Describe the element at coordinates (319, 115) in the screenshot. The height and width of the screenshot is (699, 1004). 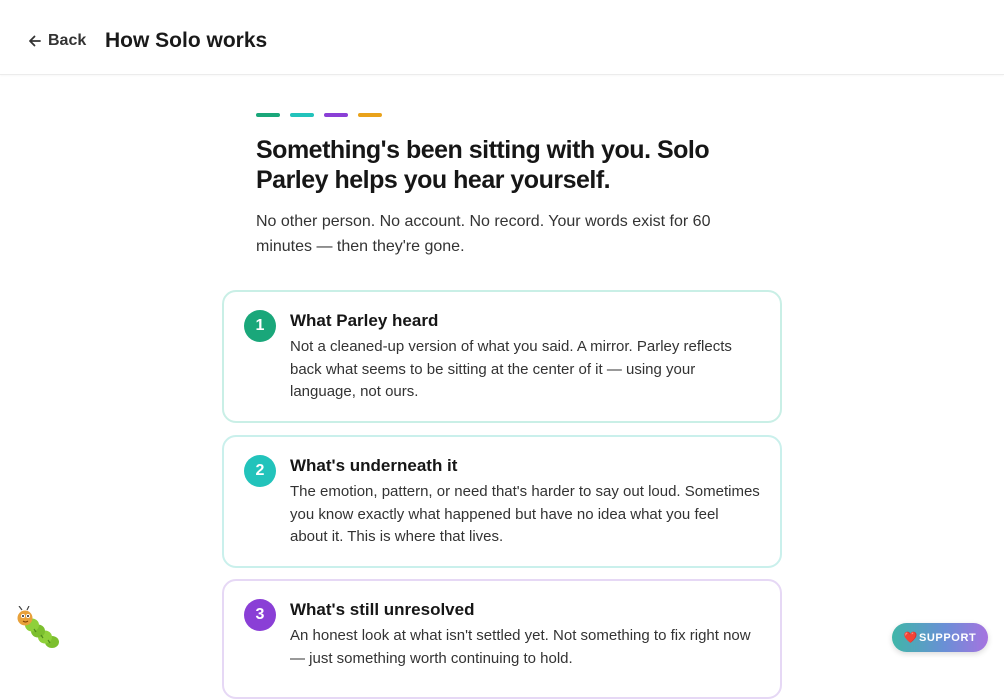
I see `accent-bars` at that location.